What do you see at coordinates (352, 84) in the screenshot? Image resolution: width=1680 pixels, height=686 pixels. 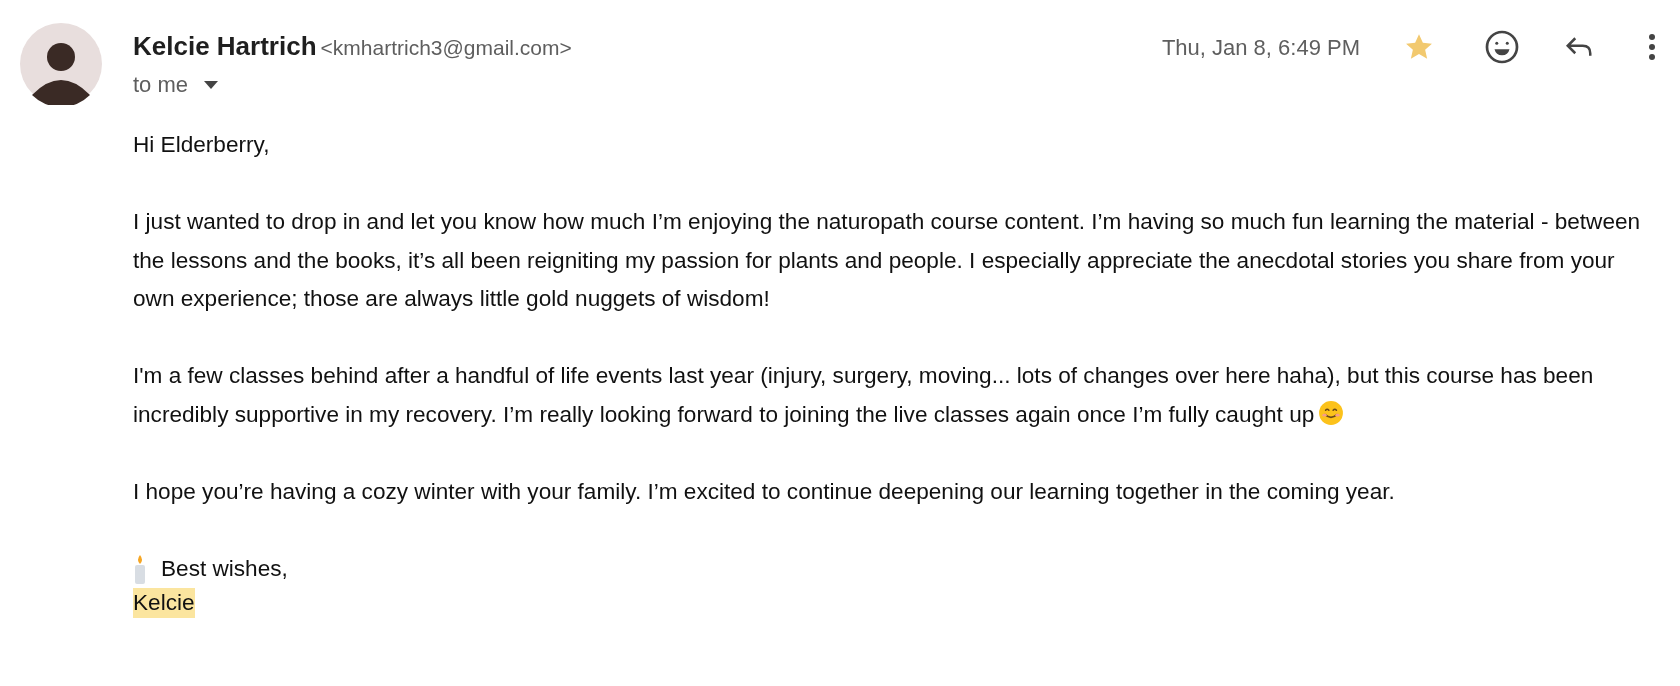 I see `recipient-dropdown: to me` at bounding box center [352, 84].